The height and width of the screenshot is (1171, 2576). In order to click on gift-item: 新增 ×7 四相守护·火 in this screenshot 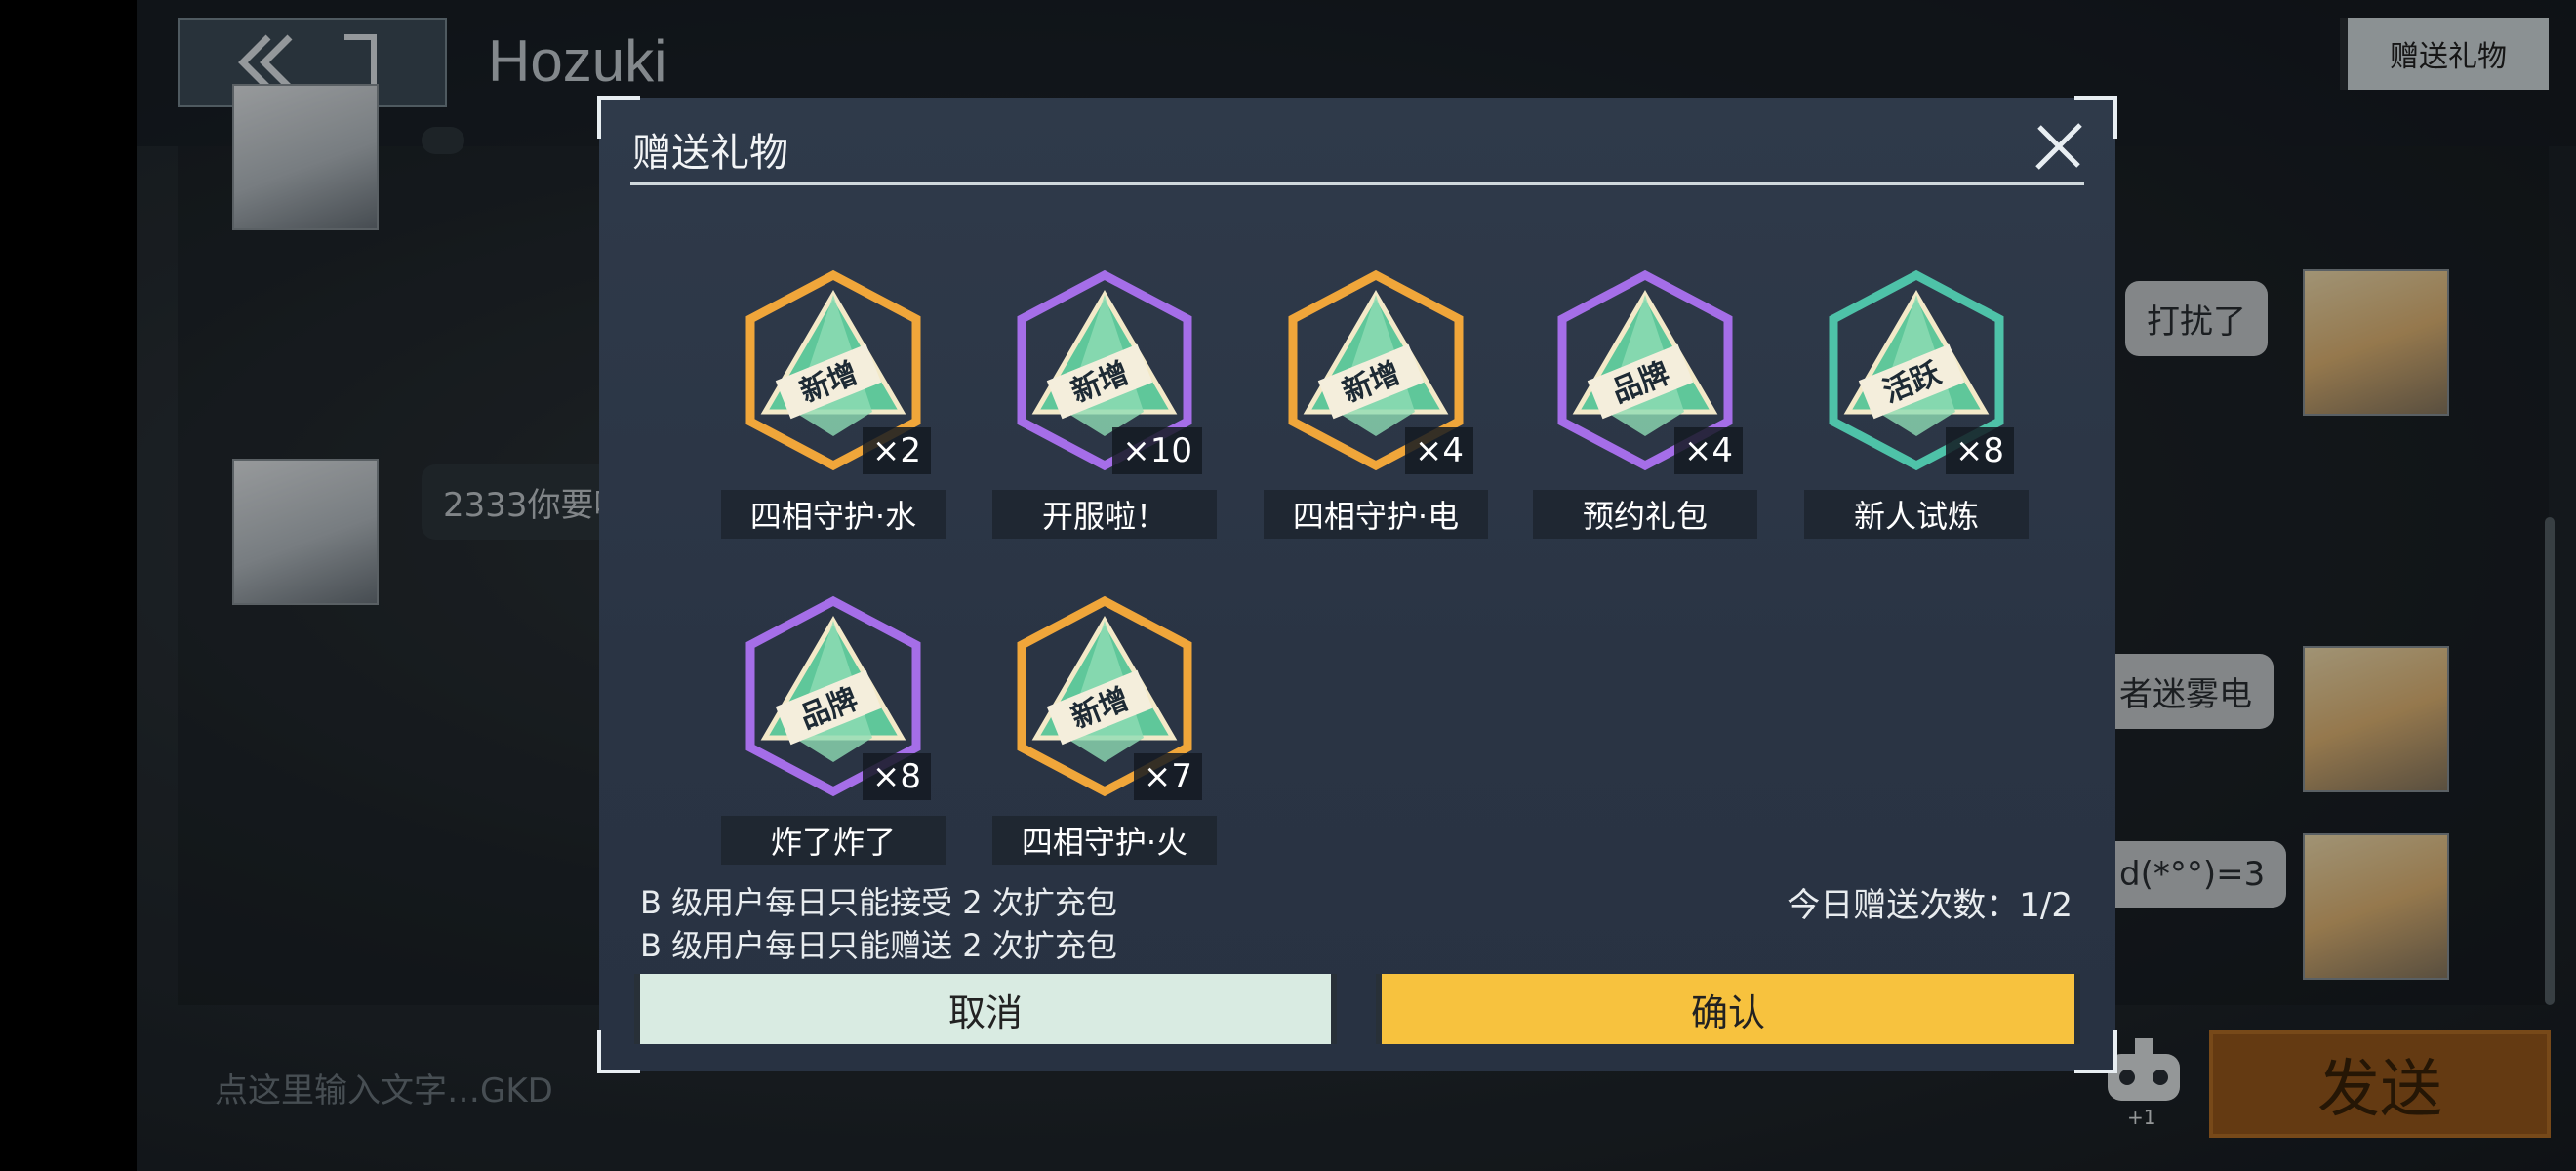, I will do `click(1104, 732)`.